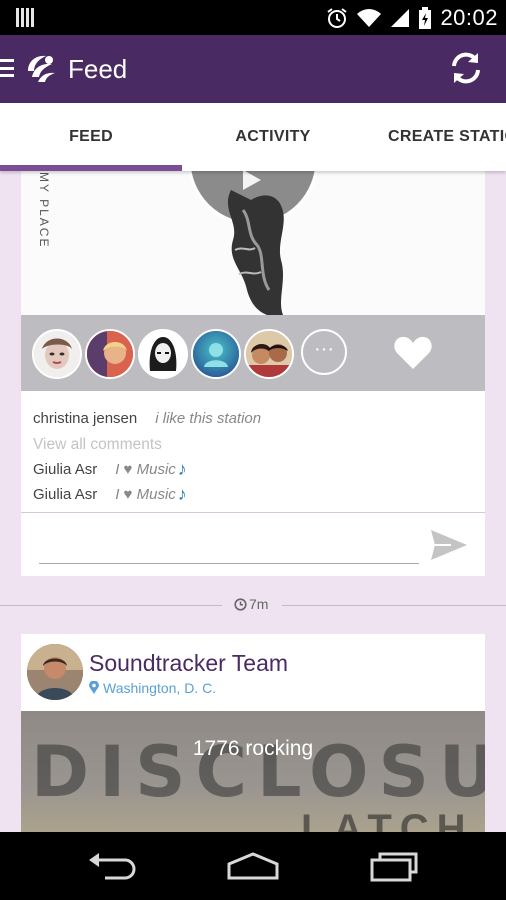  Describe the element at coordinates (253, 17) in the screenshot. I see `status-bar: 20:02` at that location.